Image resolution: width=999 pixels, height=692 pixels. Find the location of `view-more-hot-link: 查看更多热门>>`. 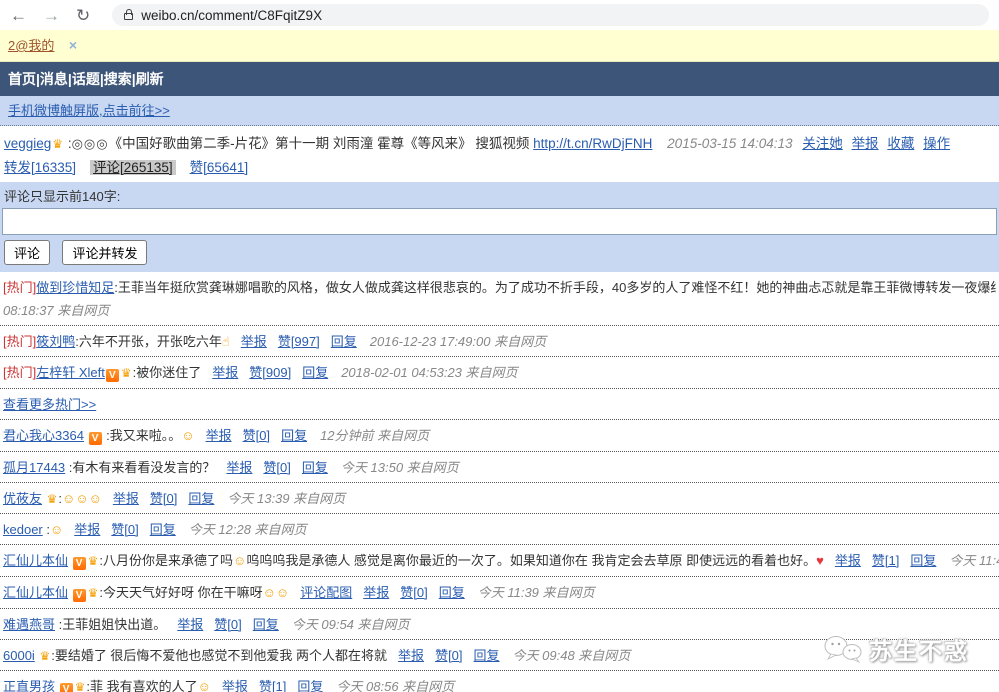

view-more-hot-link: 查看更多热门>> is located at coordinates (49, 404).